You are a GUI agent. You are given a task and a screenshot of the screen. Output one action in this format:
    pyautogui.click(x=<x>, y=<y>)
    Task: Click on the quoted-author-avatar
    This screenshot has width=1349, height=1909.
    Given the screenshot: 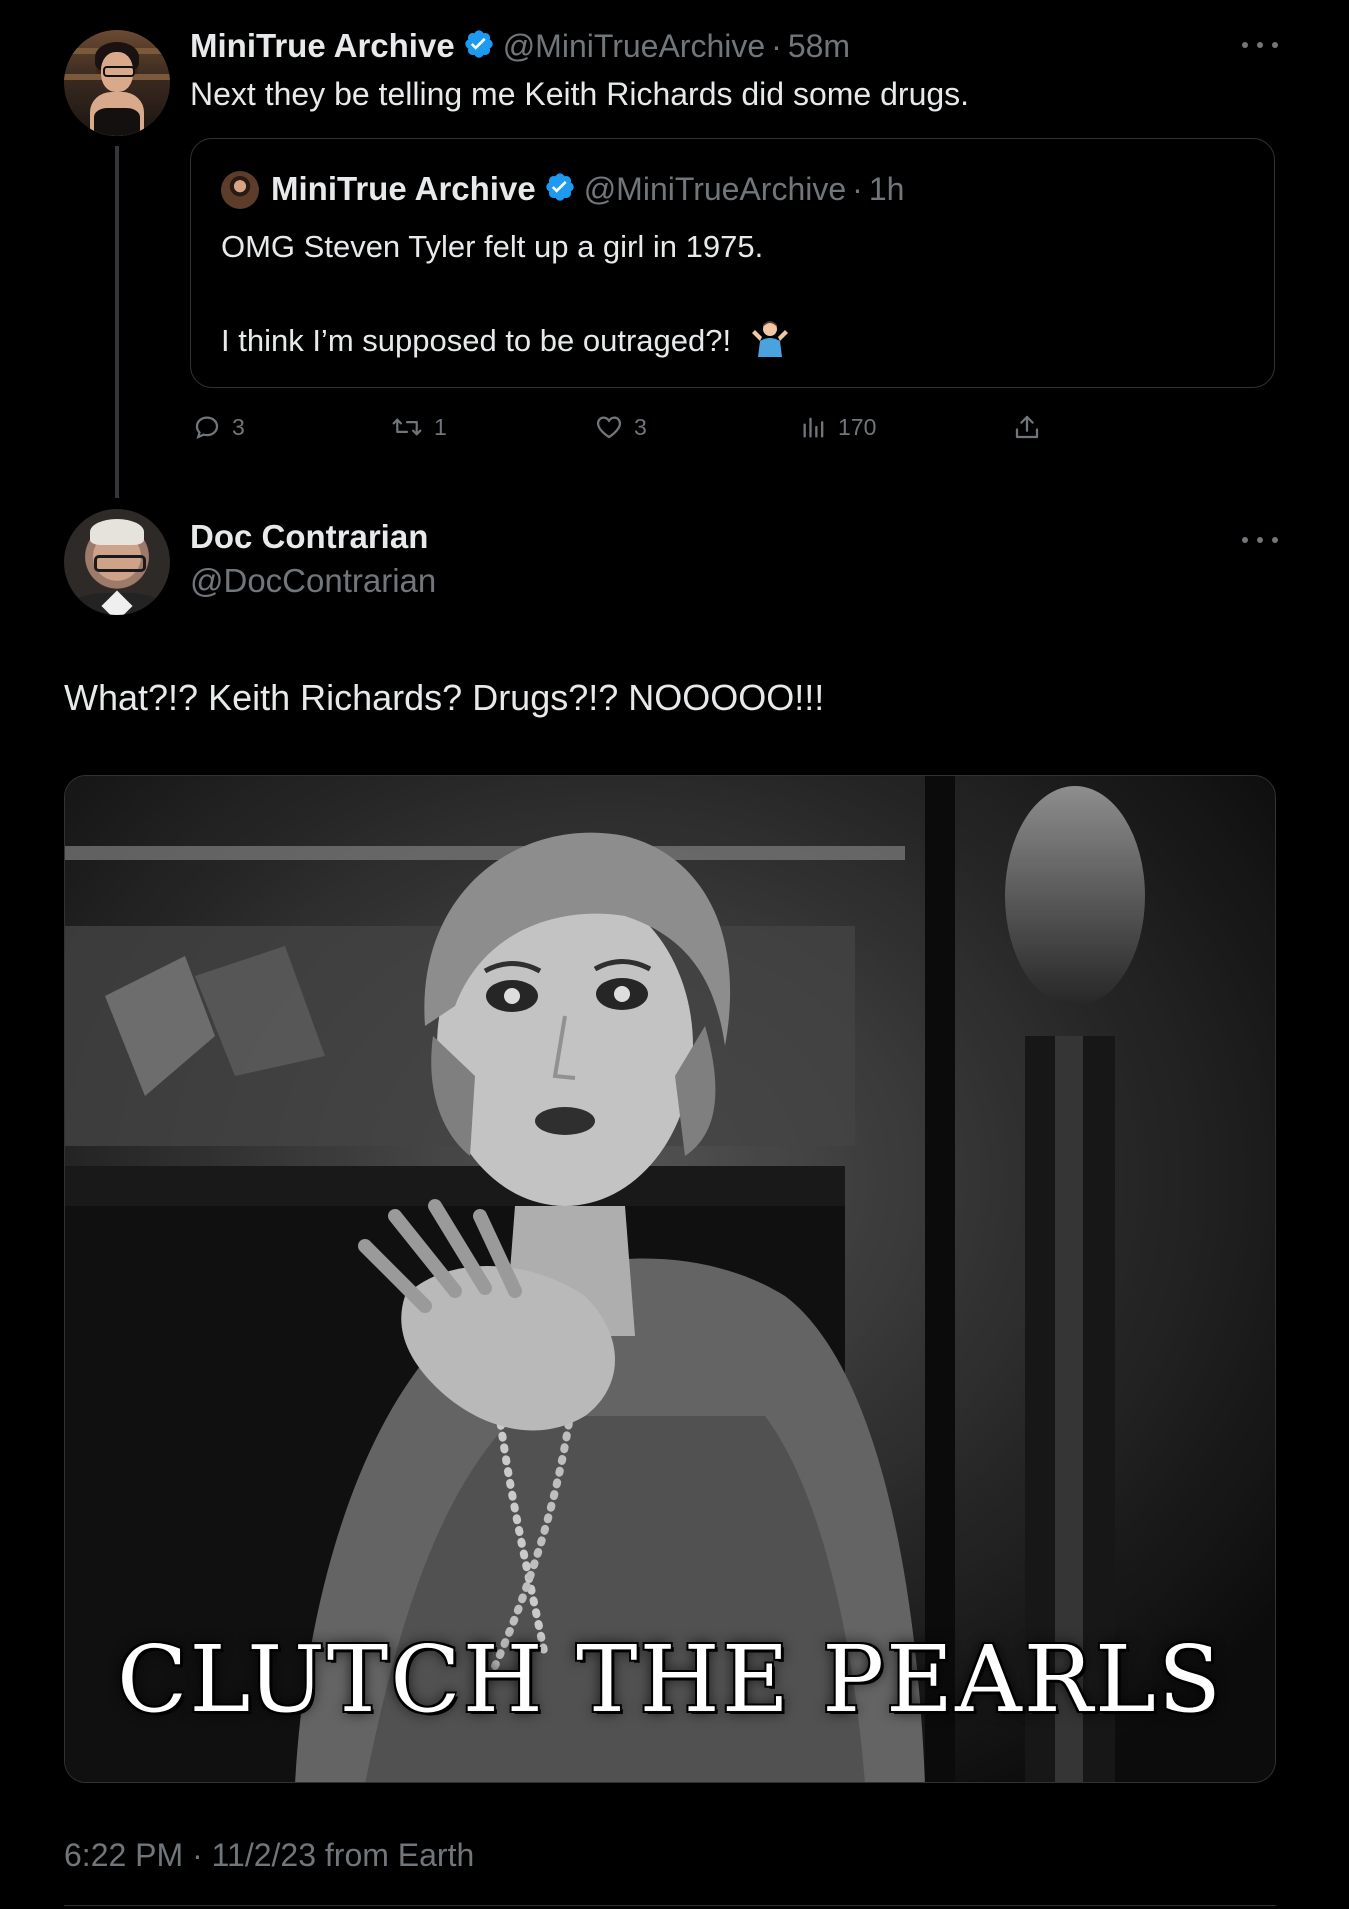 What is the action you would take?
    pyautogui.click(x=240, y=190)
    